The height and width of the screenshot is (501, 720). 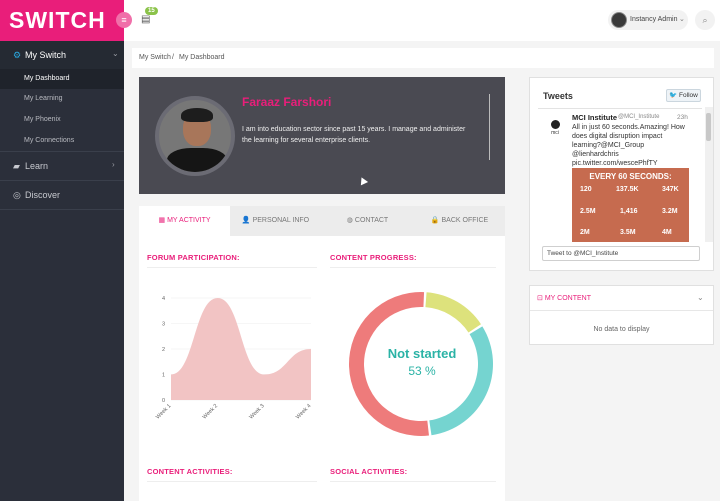 I want to click on sidebar-item-discover: ◎ Discover, so click(x=62, y=195).